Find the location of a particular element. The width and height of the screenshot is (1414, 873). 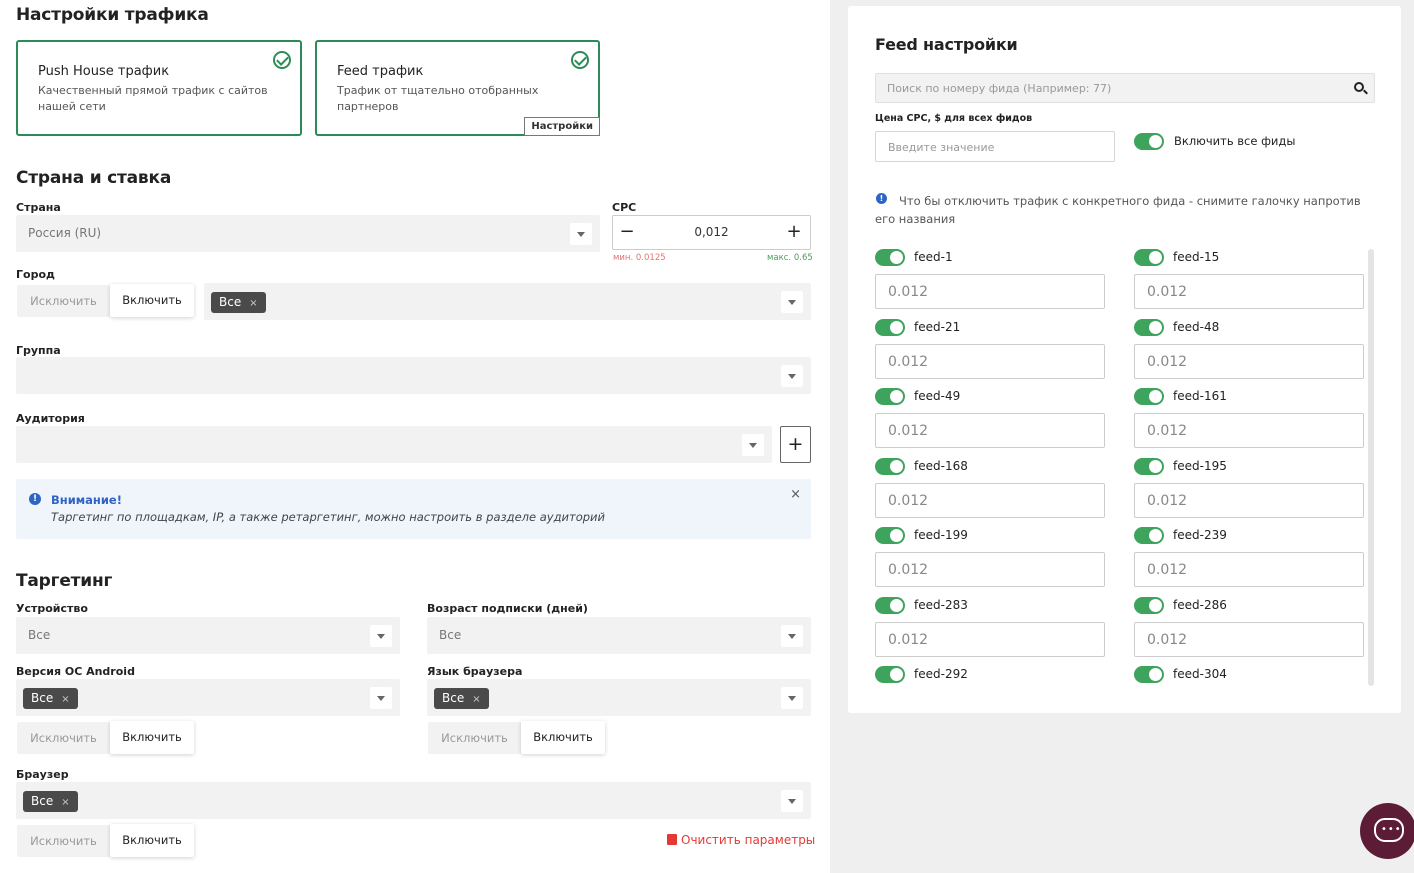

plus-icon: + is located at coordinates (794, 232).